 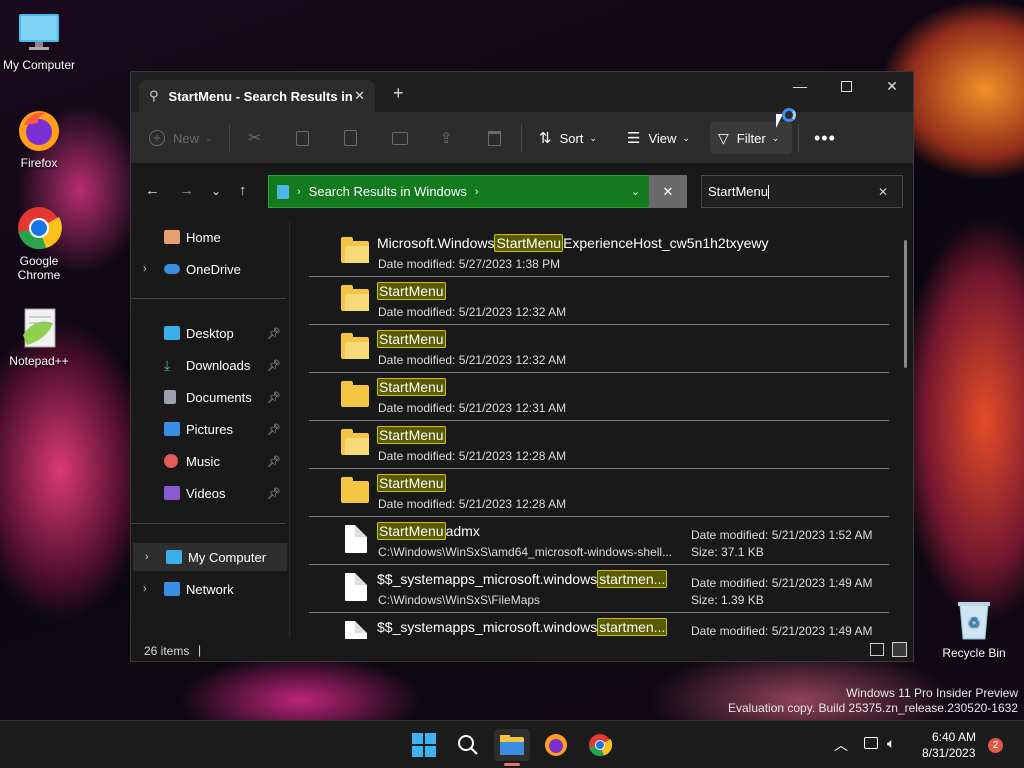 I want to click on sidebar-item-my-computer: › My Computer, so click(x=210, y=557).